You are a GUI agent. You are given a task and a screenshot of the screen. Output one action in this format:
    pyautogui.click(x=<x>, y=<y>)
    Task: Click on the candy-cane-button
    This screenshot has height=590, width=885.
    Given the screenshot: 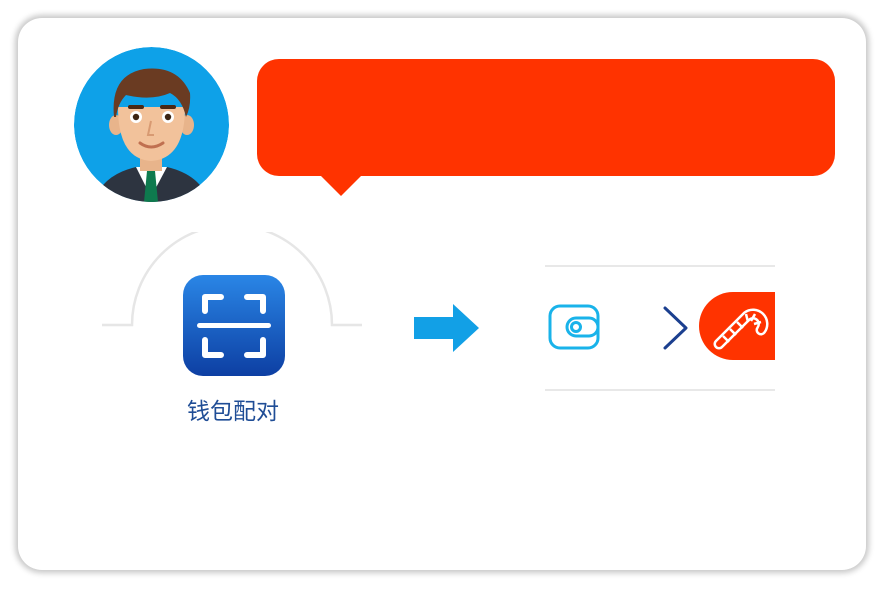 What is the action you would take?
    pyautogui.click(x=737, y=326)
    